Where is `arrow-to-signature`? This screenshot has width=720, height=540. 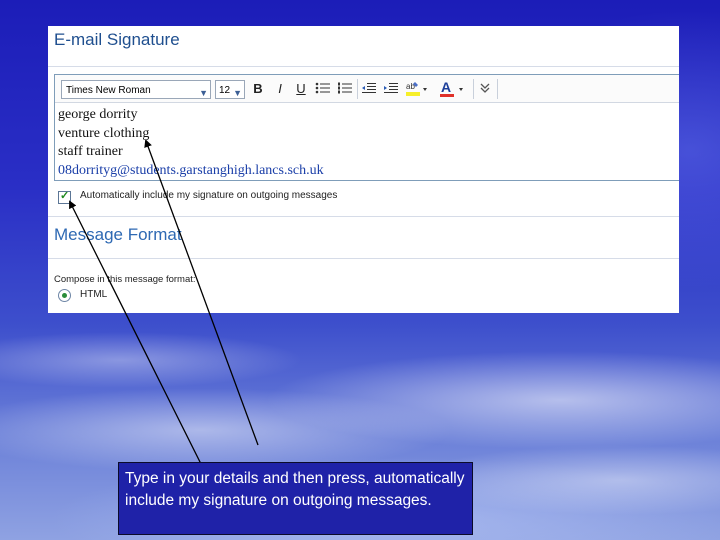 arrow-to-signature is located at coordinates (201, 292).